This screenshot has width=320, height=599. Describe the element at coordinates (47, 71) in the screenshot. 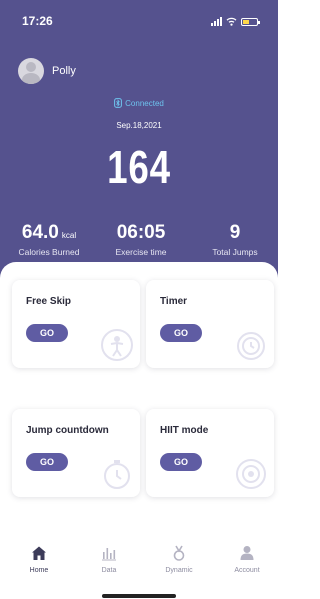

I see `user-profile: Polly` at that location.